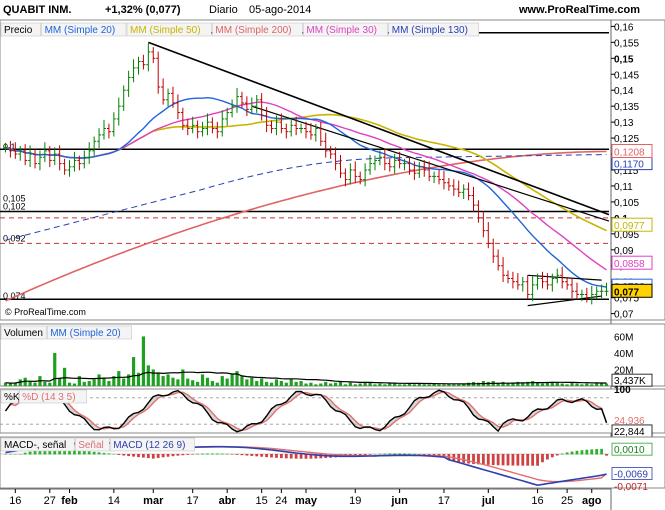 Image resolution: width=665 pixels, height=510 pixels. What do you see at coordinates (23, 333) in the screenshot?
I see `volume-legend-item: Volumen` at bounding box center [23, 333].